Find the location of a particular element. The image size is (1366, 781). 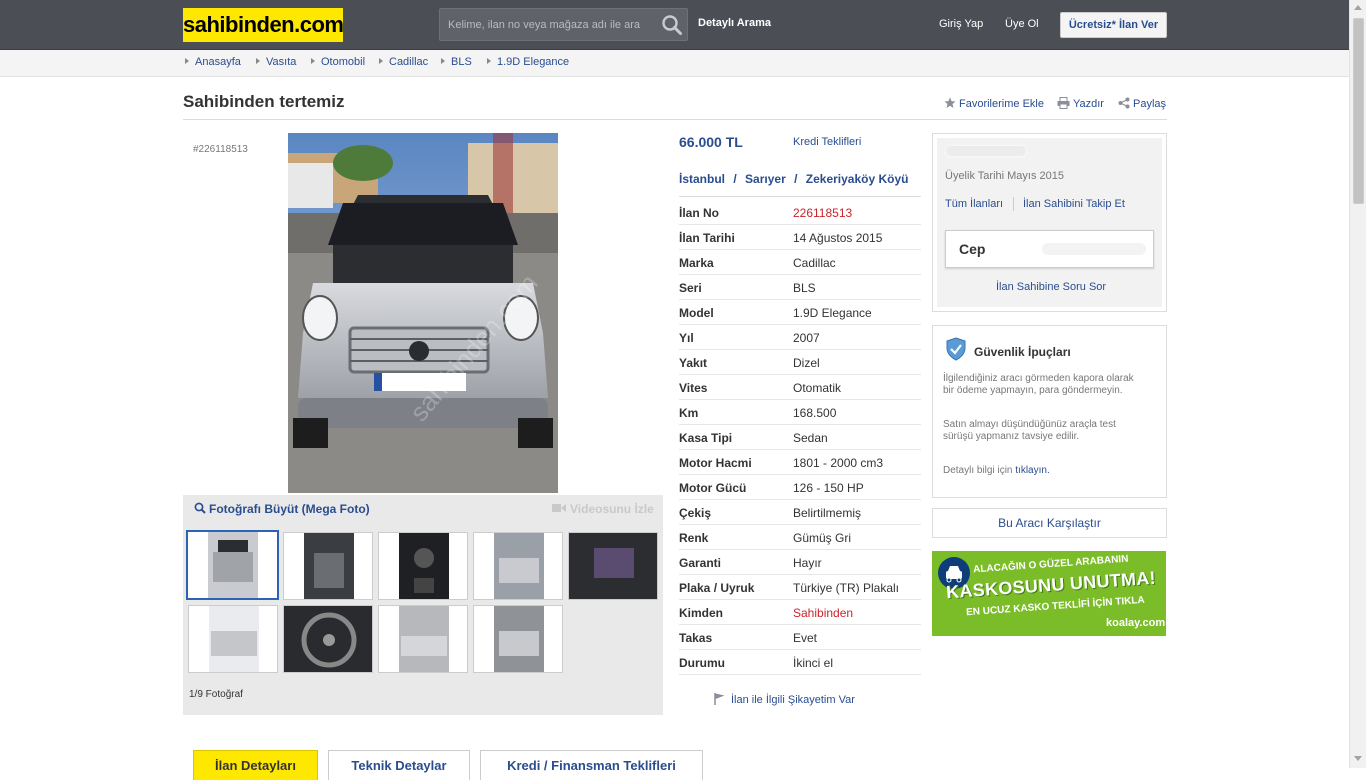

detail-row: Kimden Sahibinden is located at coordinates (800, 612).